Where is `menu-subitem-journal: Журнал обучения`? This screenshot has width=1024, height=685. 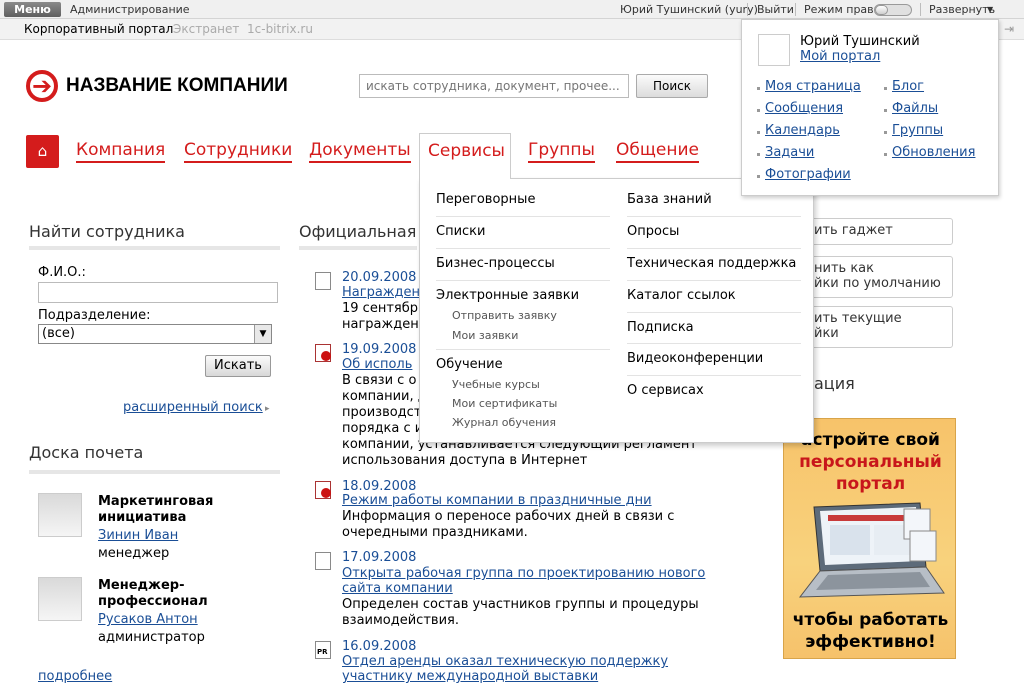
menu-subitem-journal: Журнал обучения is located at coordinates (504, 422).